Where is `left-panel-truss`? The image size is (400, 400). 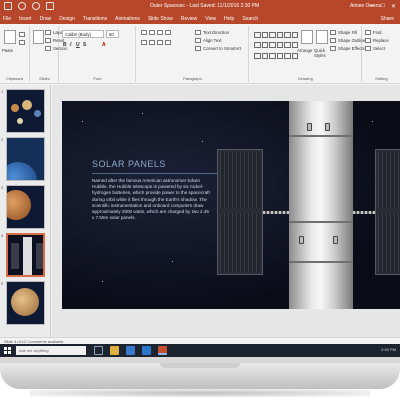
left-panel-truss is located at coordinates (276, 212).